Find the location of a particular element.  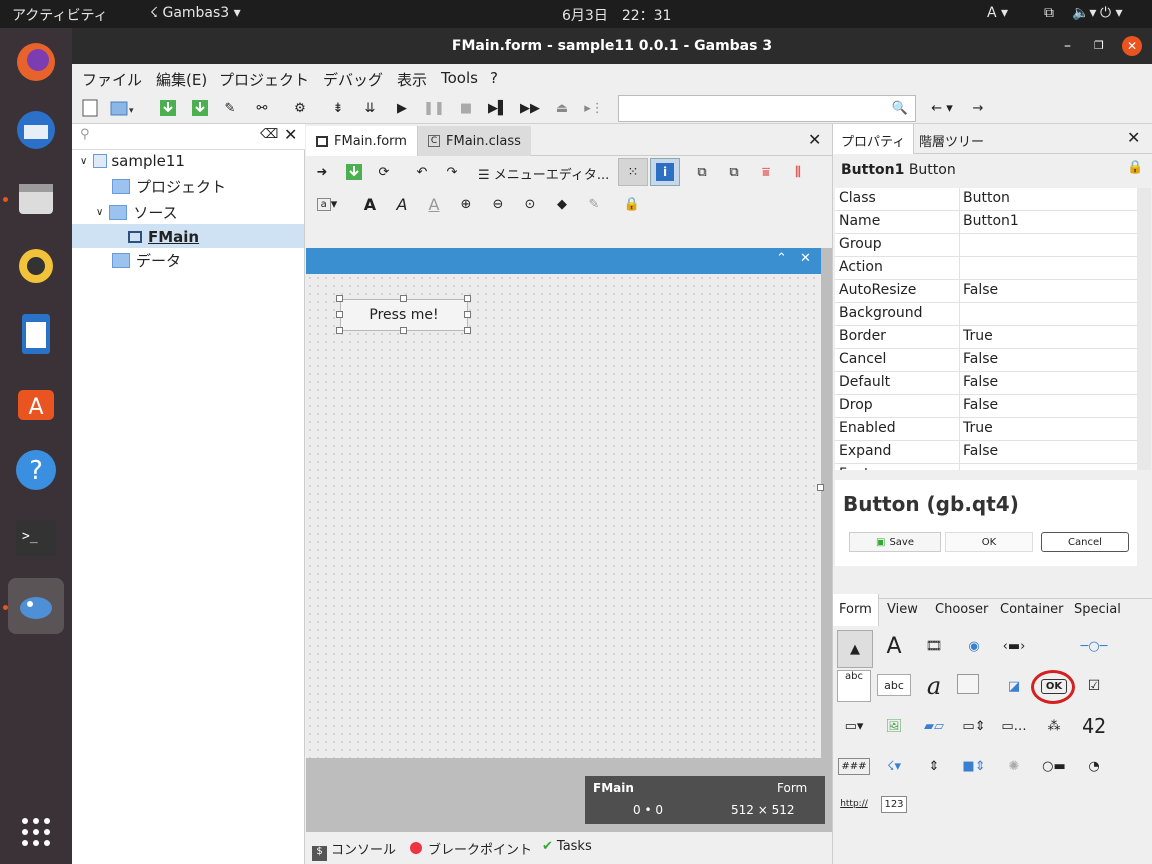

bring-front-icon: ⧉ is located at coordinates (702, 172).